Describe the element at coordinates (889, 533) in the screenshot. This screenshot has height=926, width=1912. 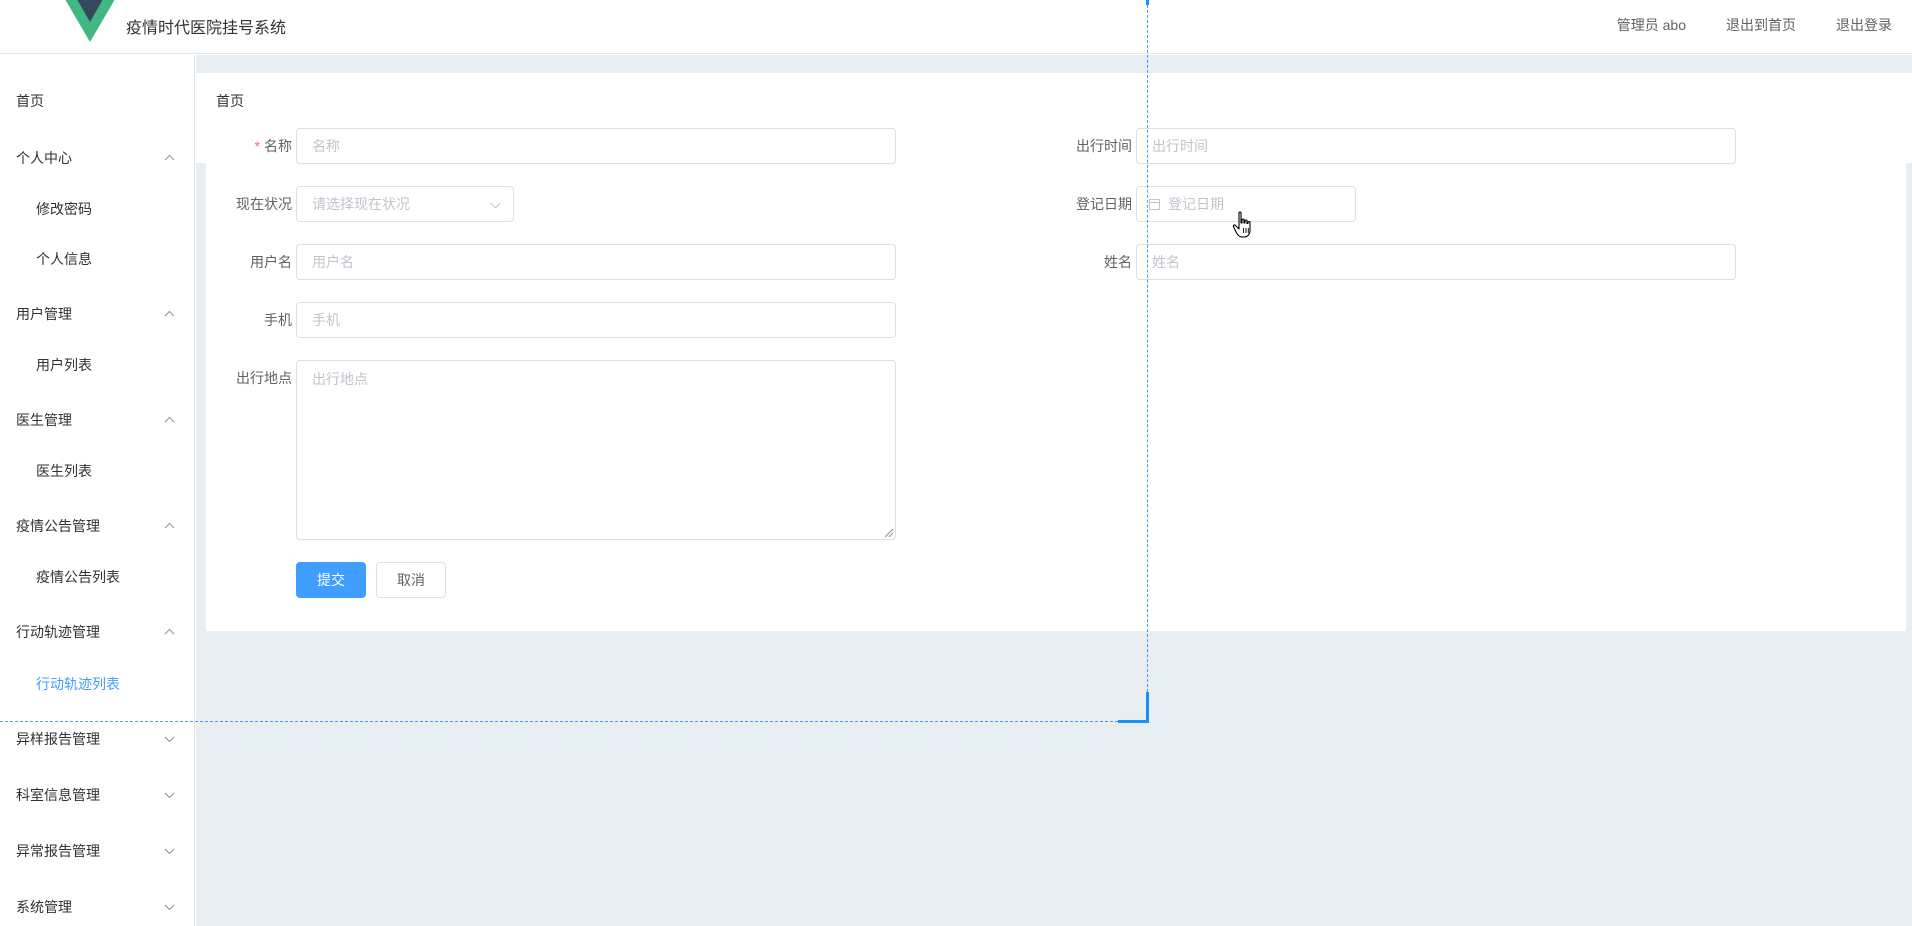
I see `resize-handle-icon` at that location.